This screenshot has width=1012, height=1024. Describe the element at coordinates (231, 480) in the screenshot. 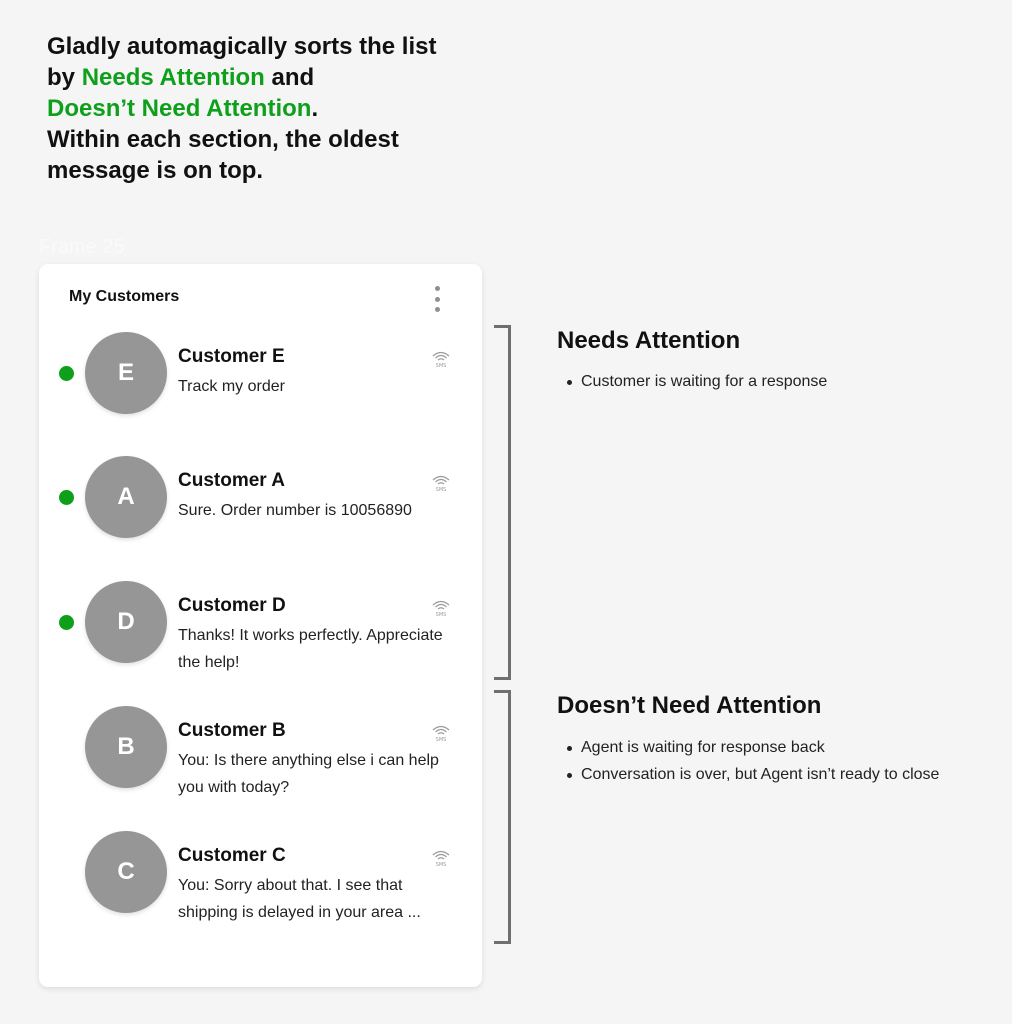

I see `customer-name: Customer A` at that location.